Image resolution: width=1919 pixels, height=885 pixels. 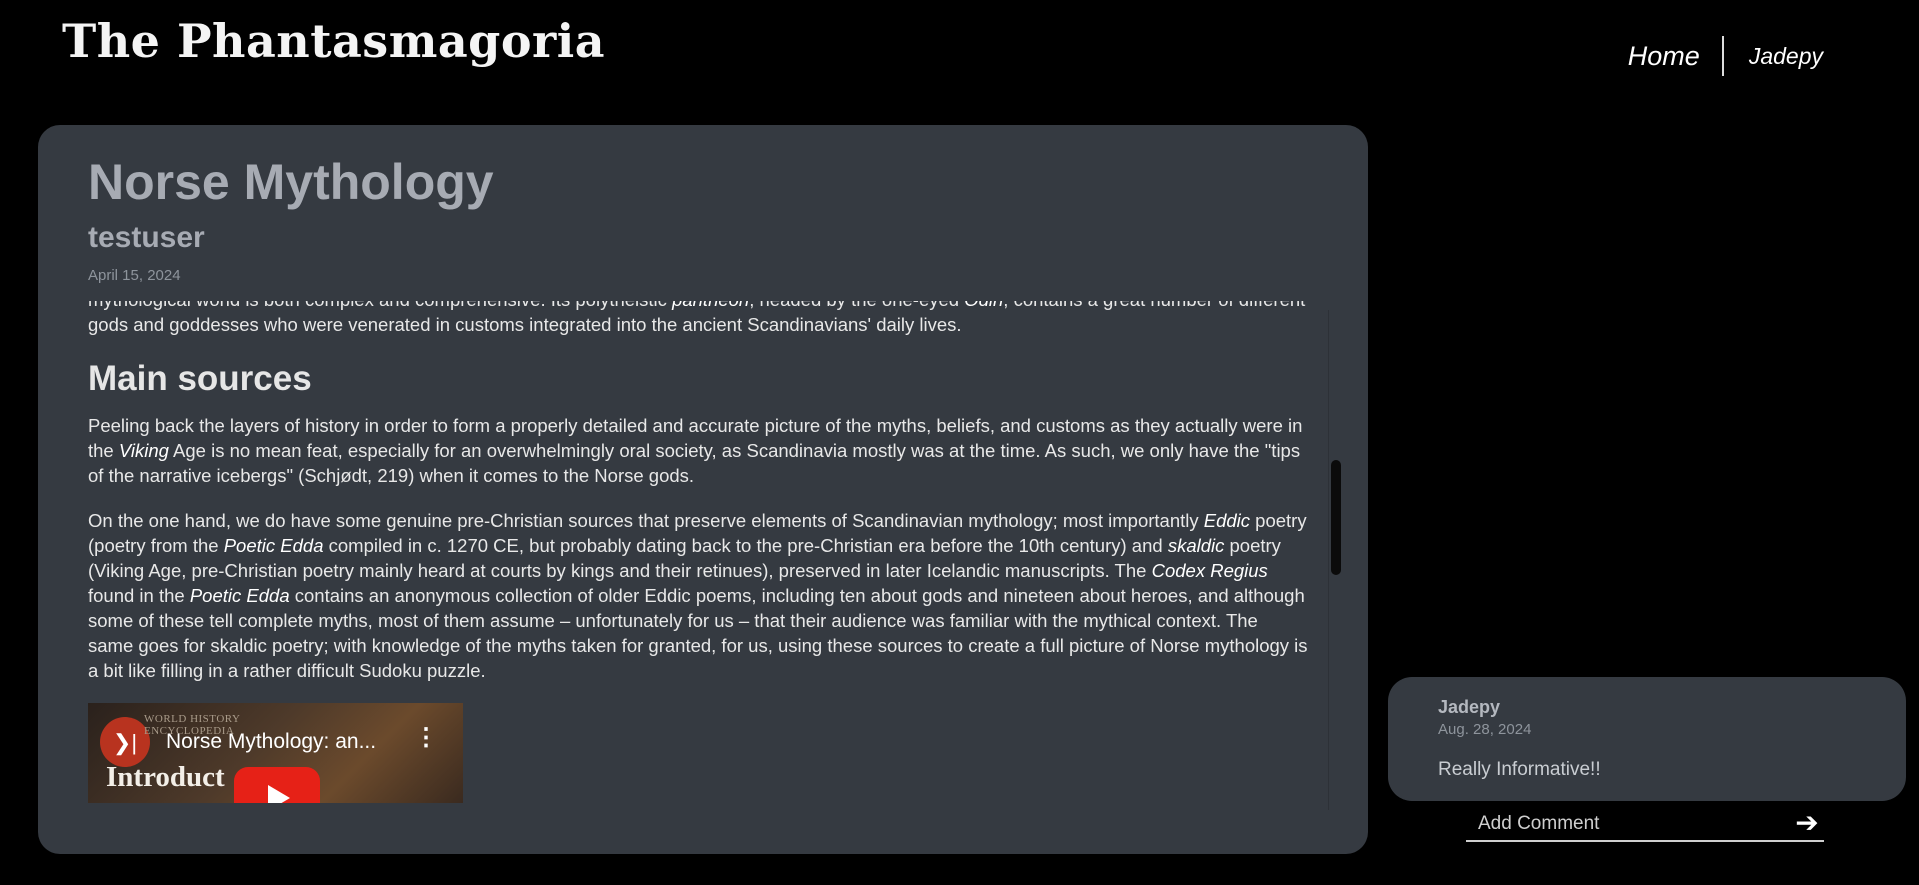 What do you see at coordinates (1675, 56) in the screenshot?
I see `nav-home-link: Home` at bounding box center [1675, 56].